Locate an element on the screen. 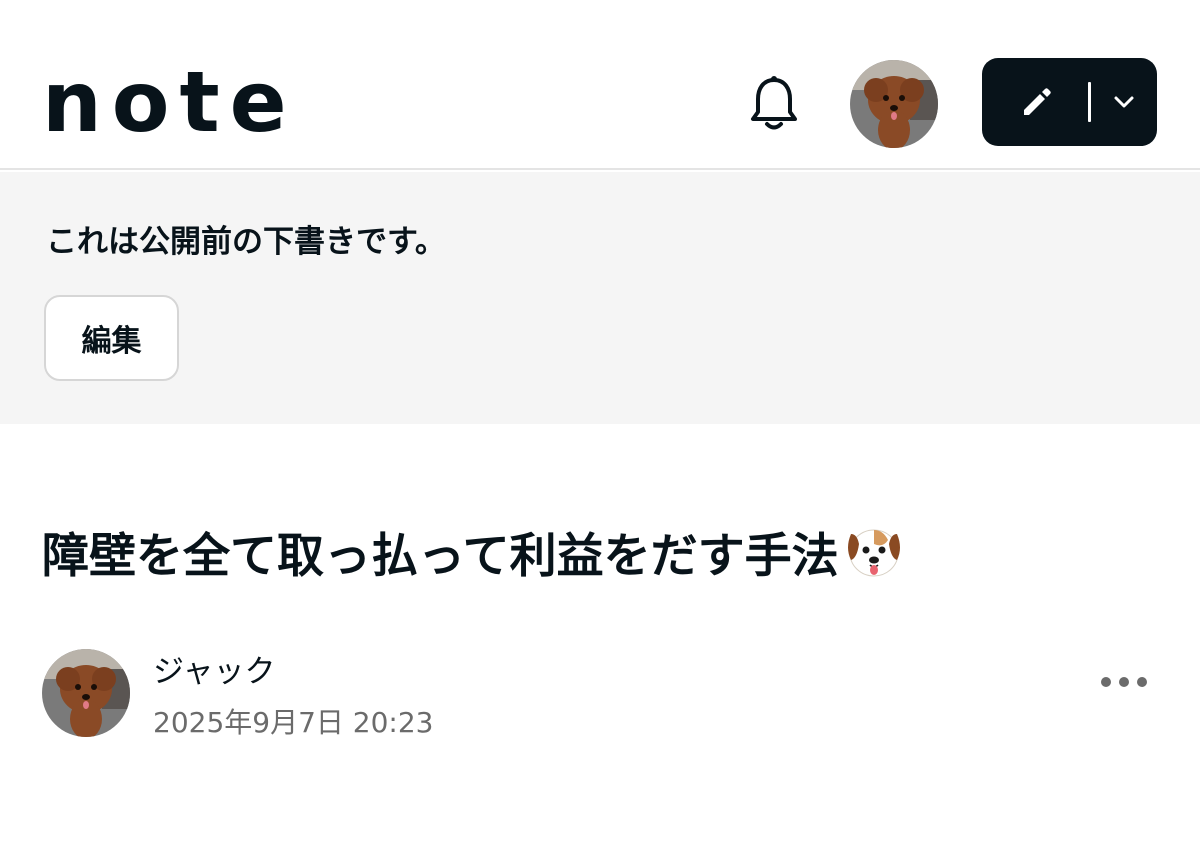  pen-icon is located at coordinates (1037, 101).